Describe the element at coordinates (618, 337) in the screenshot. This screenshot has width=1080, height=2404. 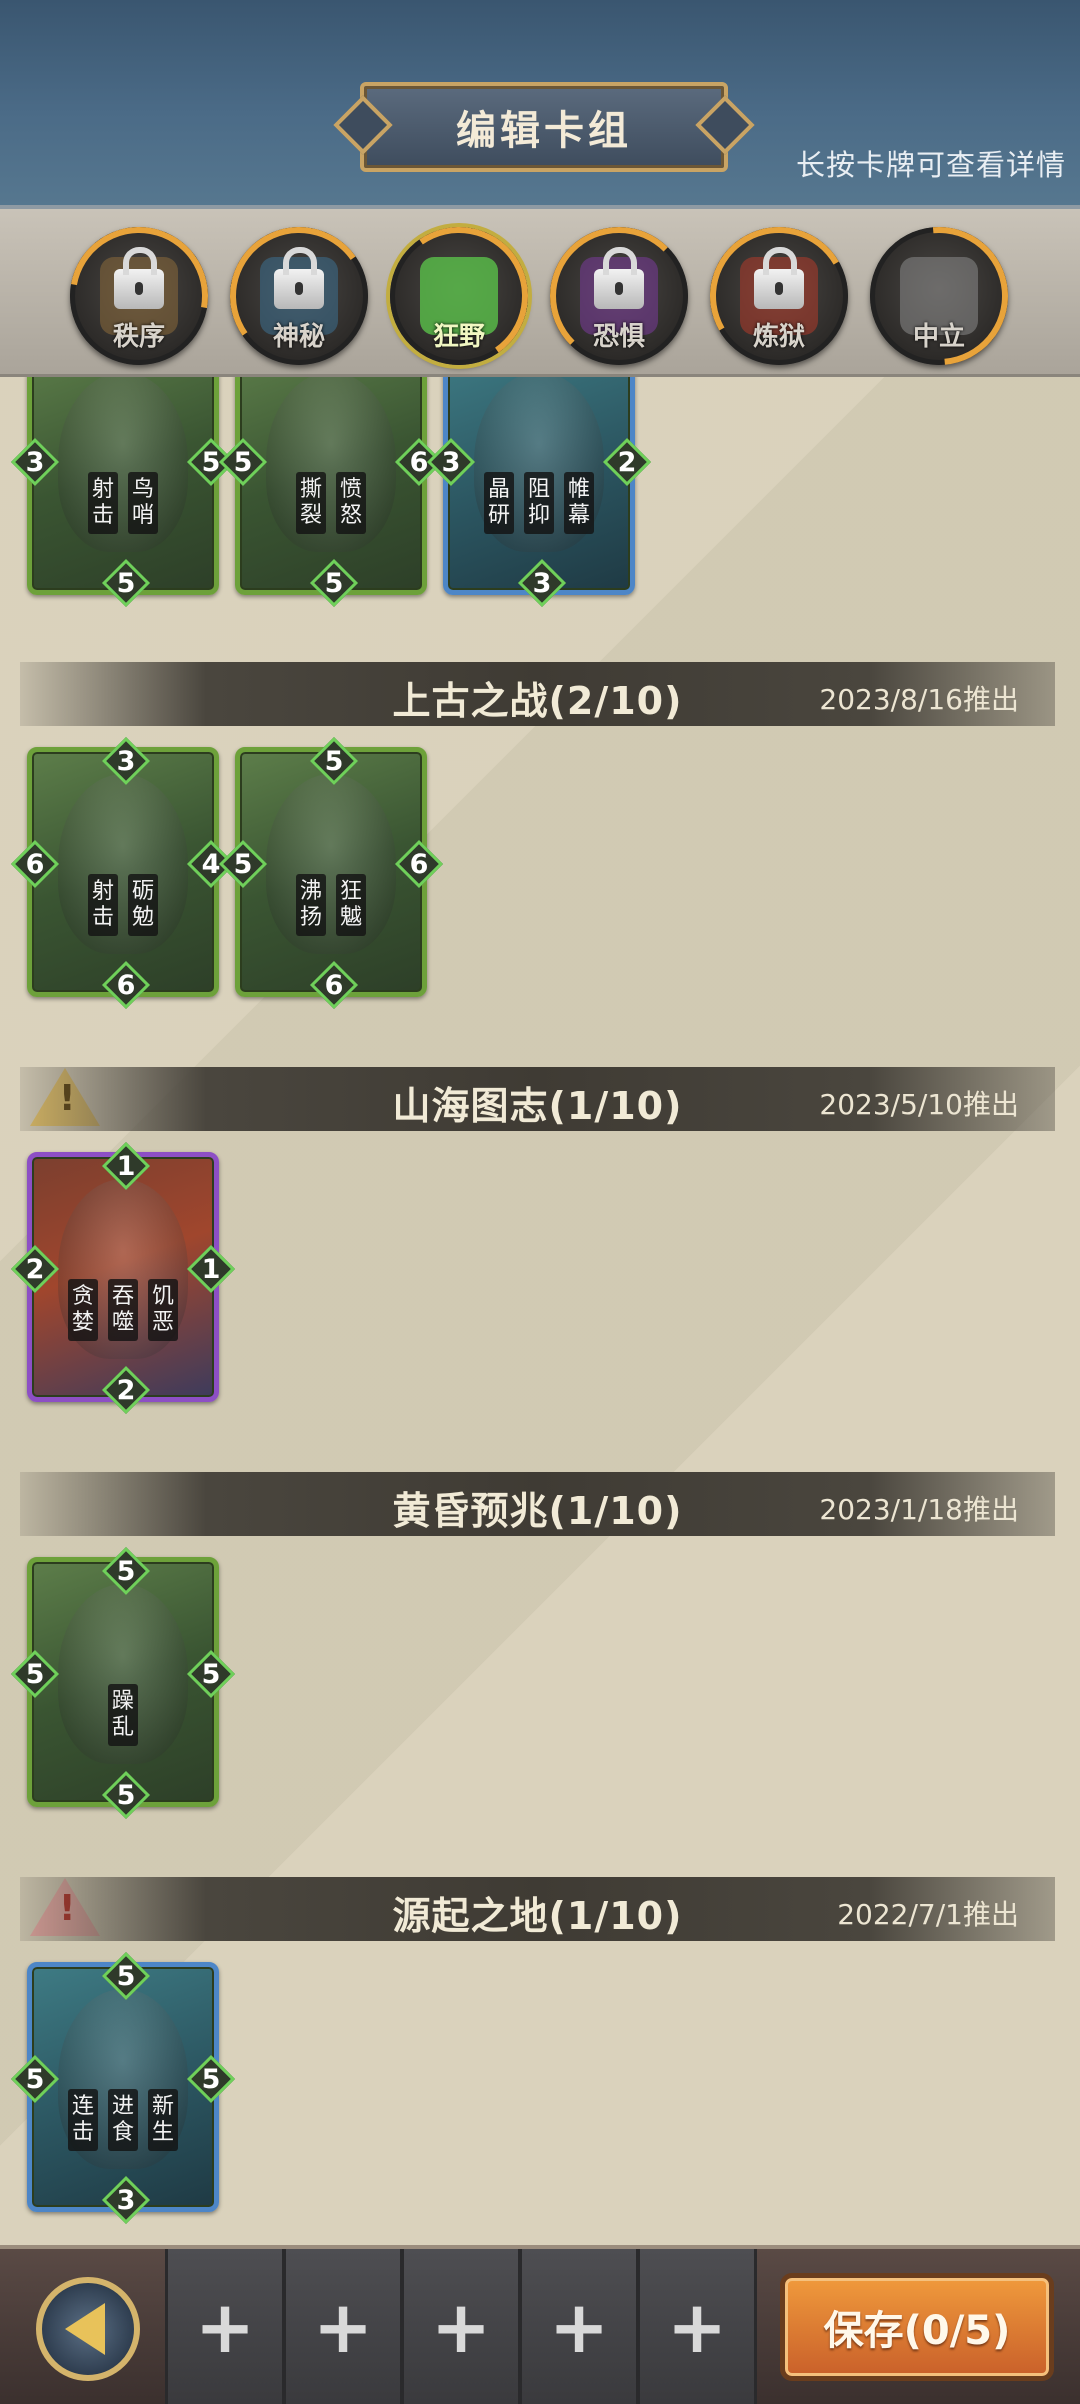
I see `faction-label: 恐惧` at that location.